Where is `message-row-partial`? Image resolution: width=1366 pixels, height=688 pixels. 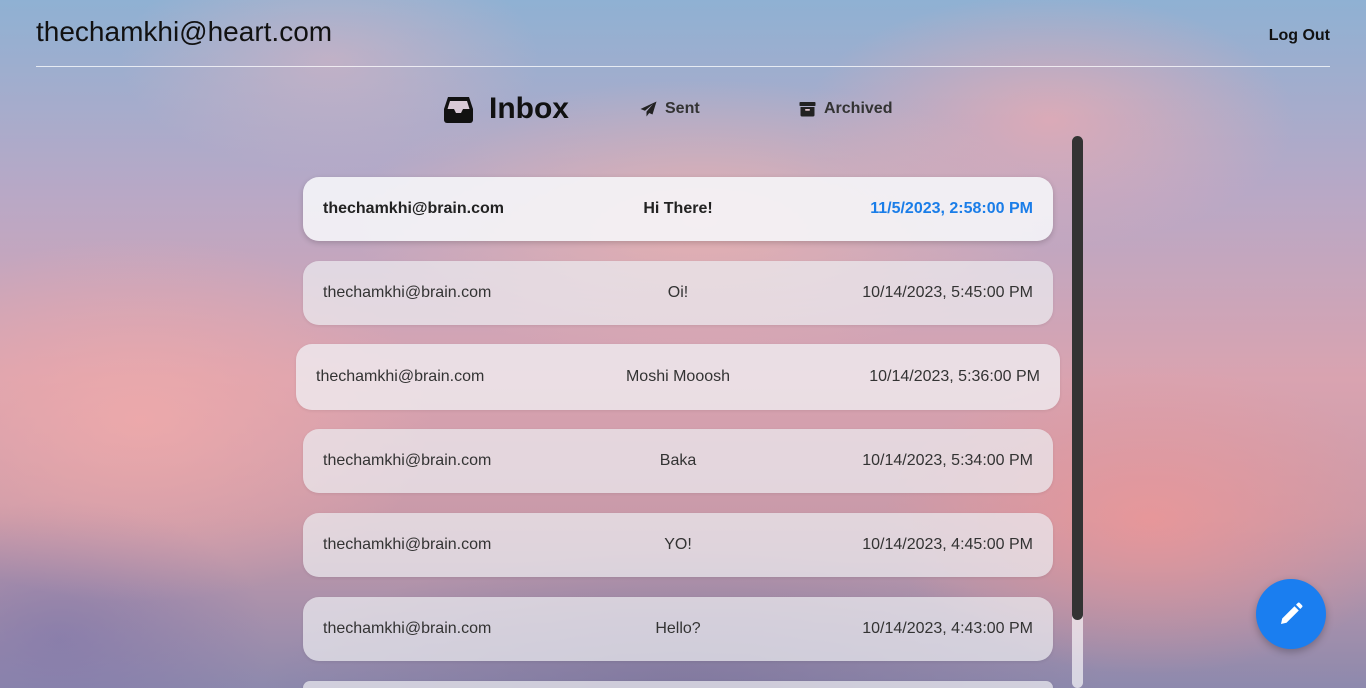
message-row-partial is located at coordinates (678, 684).